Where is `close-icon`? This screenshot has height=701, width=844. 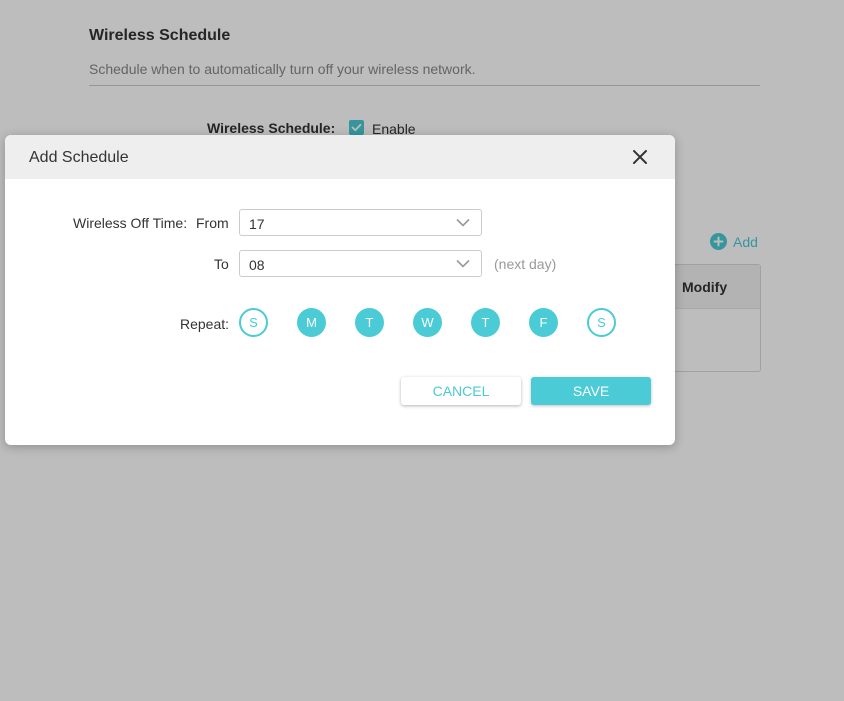 close-icon is located at coordinates (640, 157).